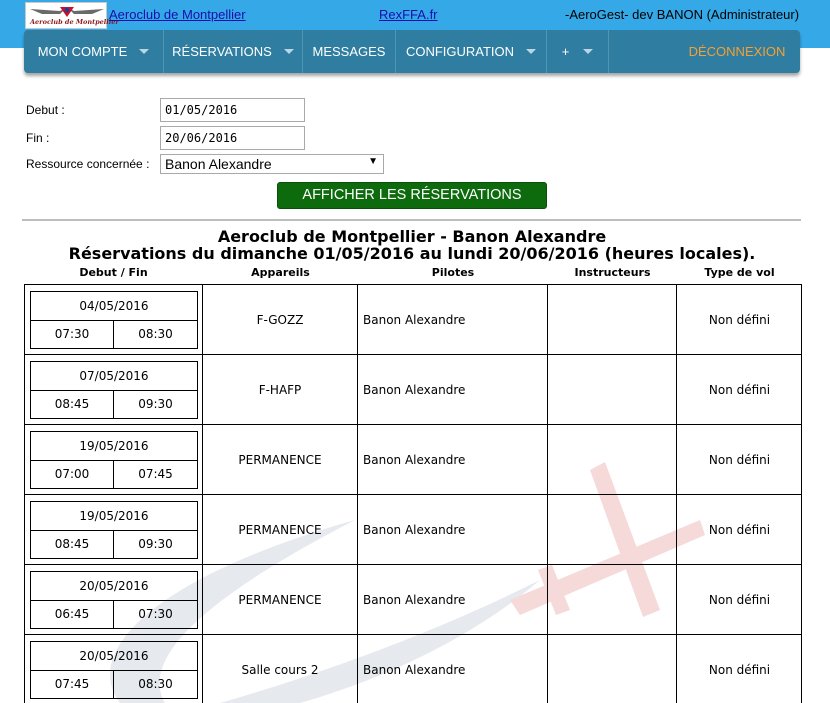 The image size is (830, 703). Describe the element at coordinates (177, 14) in the screenshot. I see `club-link: Aeroclub de Montpellier` at that location.